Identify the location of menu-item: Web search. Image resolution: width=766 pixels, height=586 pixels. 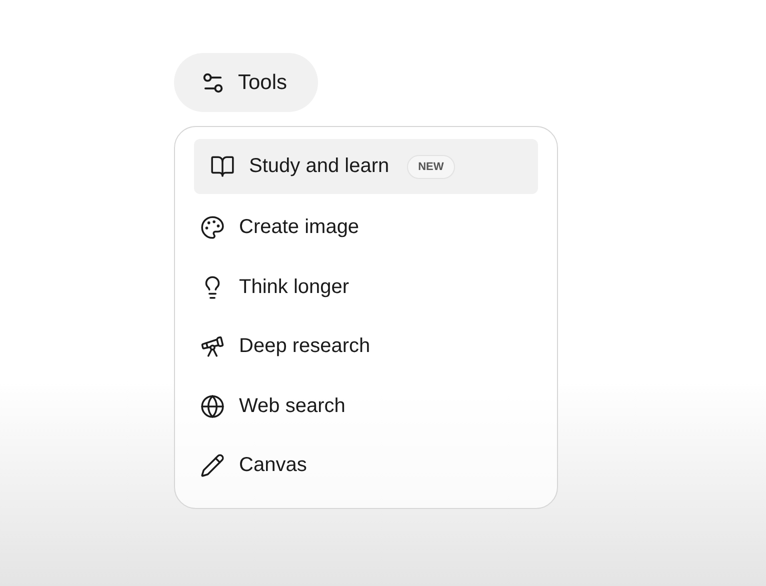
(366, 406).